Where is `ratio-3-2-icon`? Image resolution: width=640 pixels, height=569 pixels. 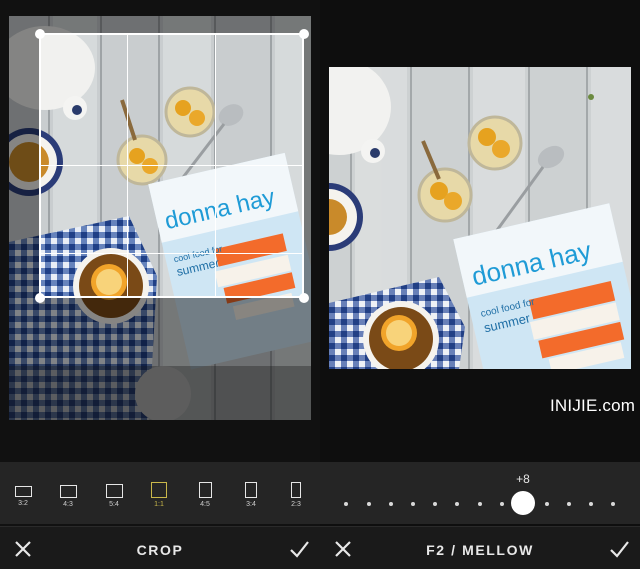 ratio-3-2-icon is located at coordinates (23, 491).